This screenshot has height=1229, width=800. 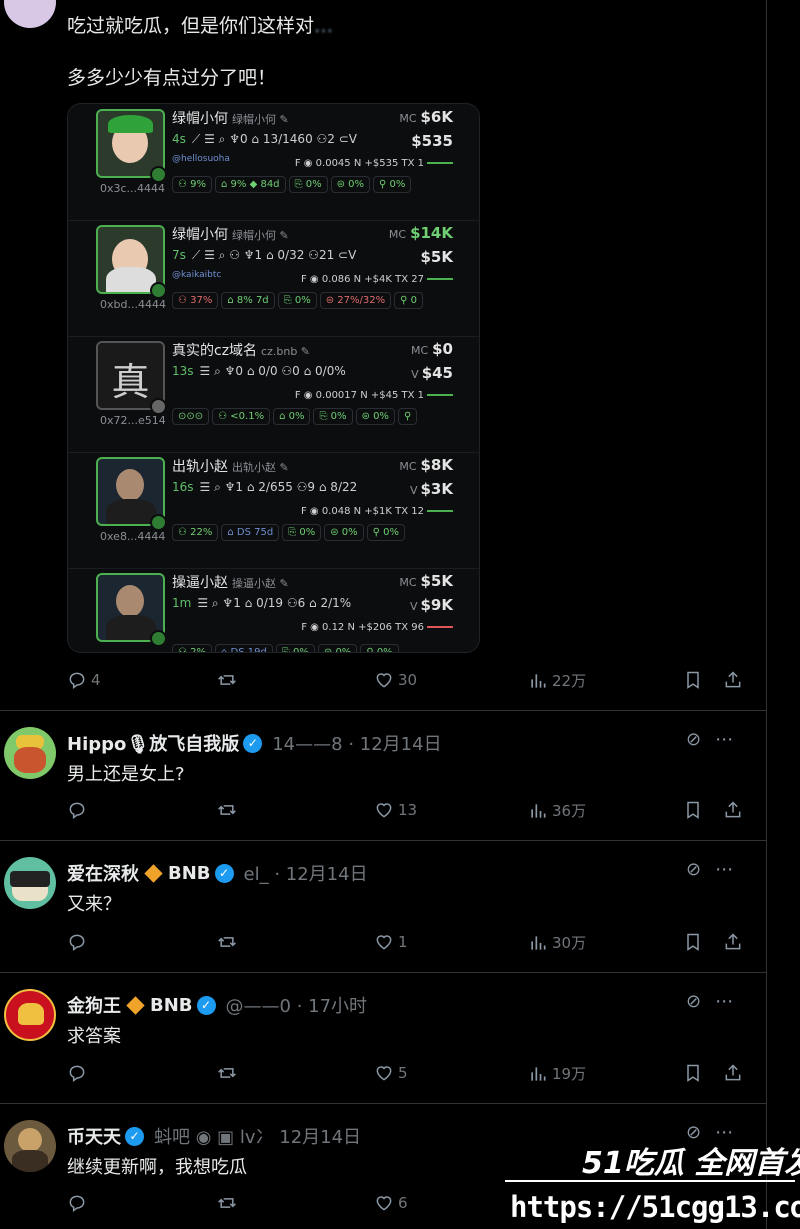 I want to click on metric-chips: ⚇ 37% ⌂ 8% 7d ⎘ 0% ⊜ 27%/32% ⚲ 0, so click(x=299, y=300).